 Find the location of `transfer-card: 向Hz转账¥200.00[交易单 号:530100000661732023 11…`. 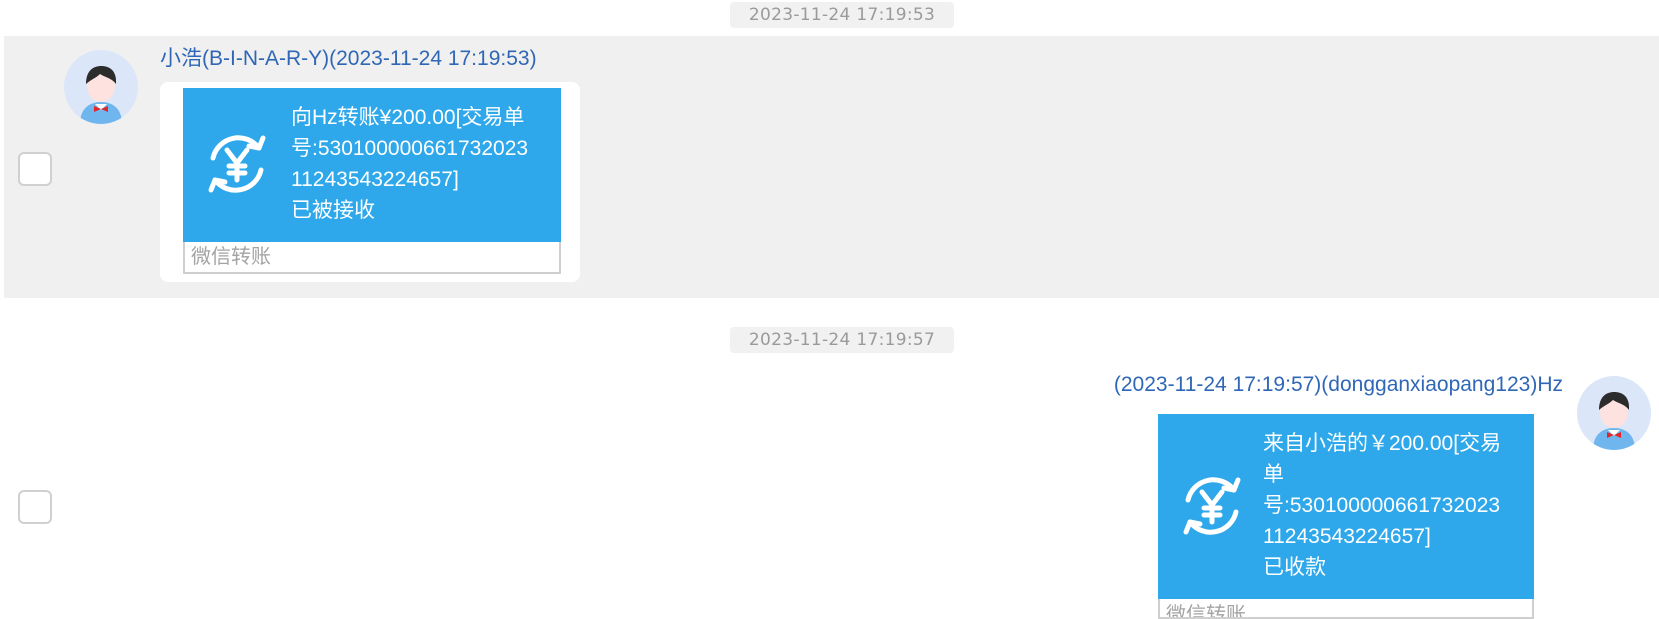

transfer-card: 向Hz转账¥200.00[交易单 号:530100000661732023 11… is located at coordinates (372, 165).